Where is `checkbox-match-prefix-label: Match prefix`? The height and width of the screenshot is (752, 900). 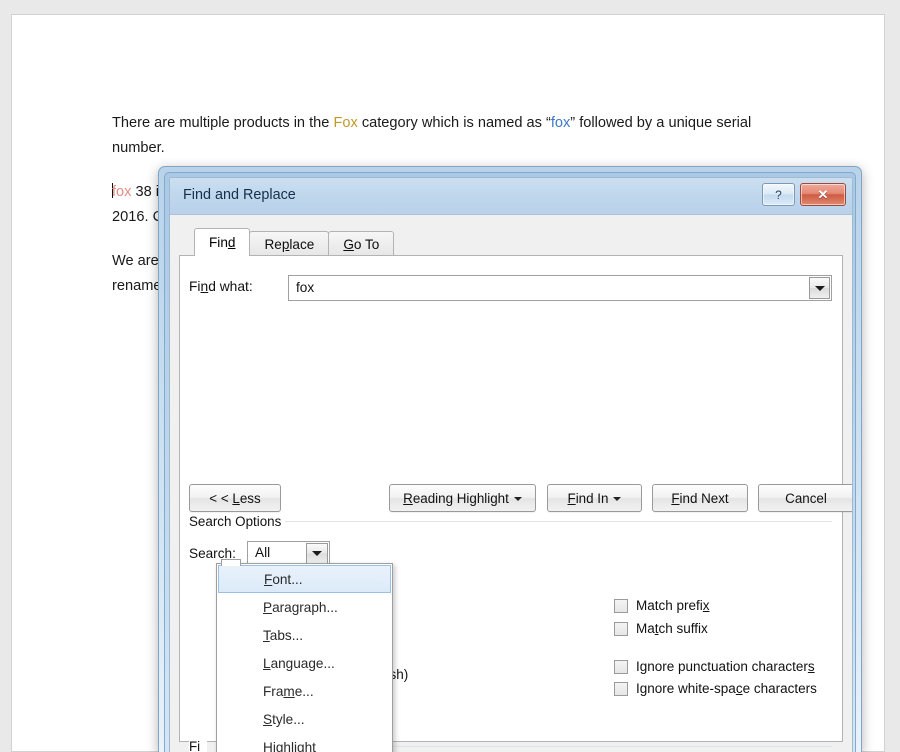
checkbox-match-prefix-label: Match prefix is located at coordinates (673, 605).